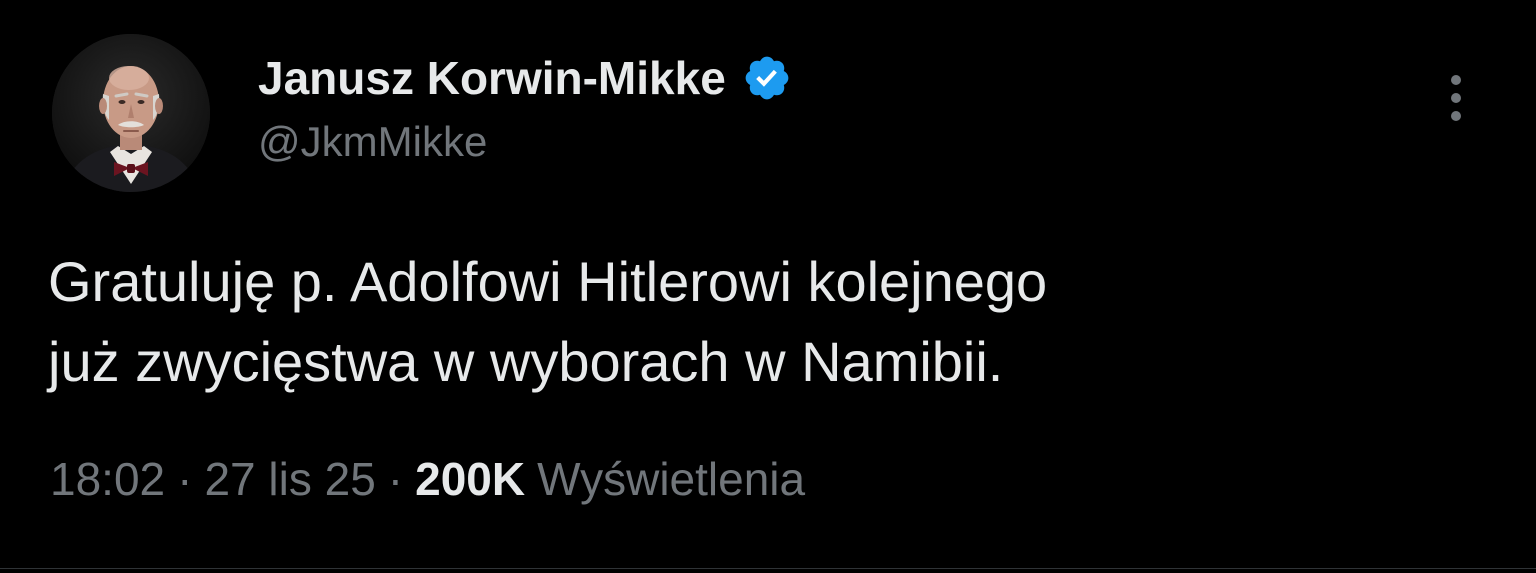 Image resolution: width=1536 pixels, height=573 pixels. Describe the element at coordinates (289, 479) in the screenshot. I see `tweet-date: 27 lis 25` at that location.